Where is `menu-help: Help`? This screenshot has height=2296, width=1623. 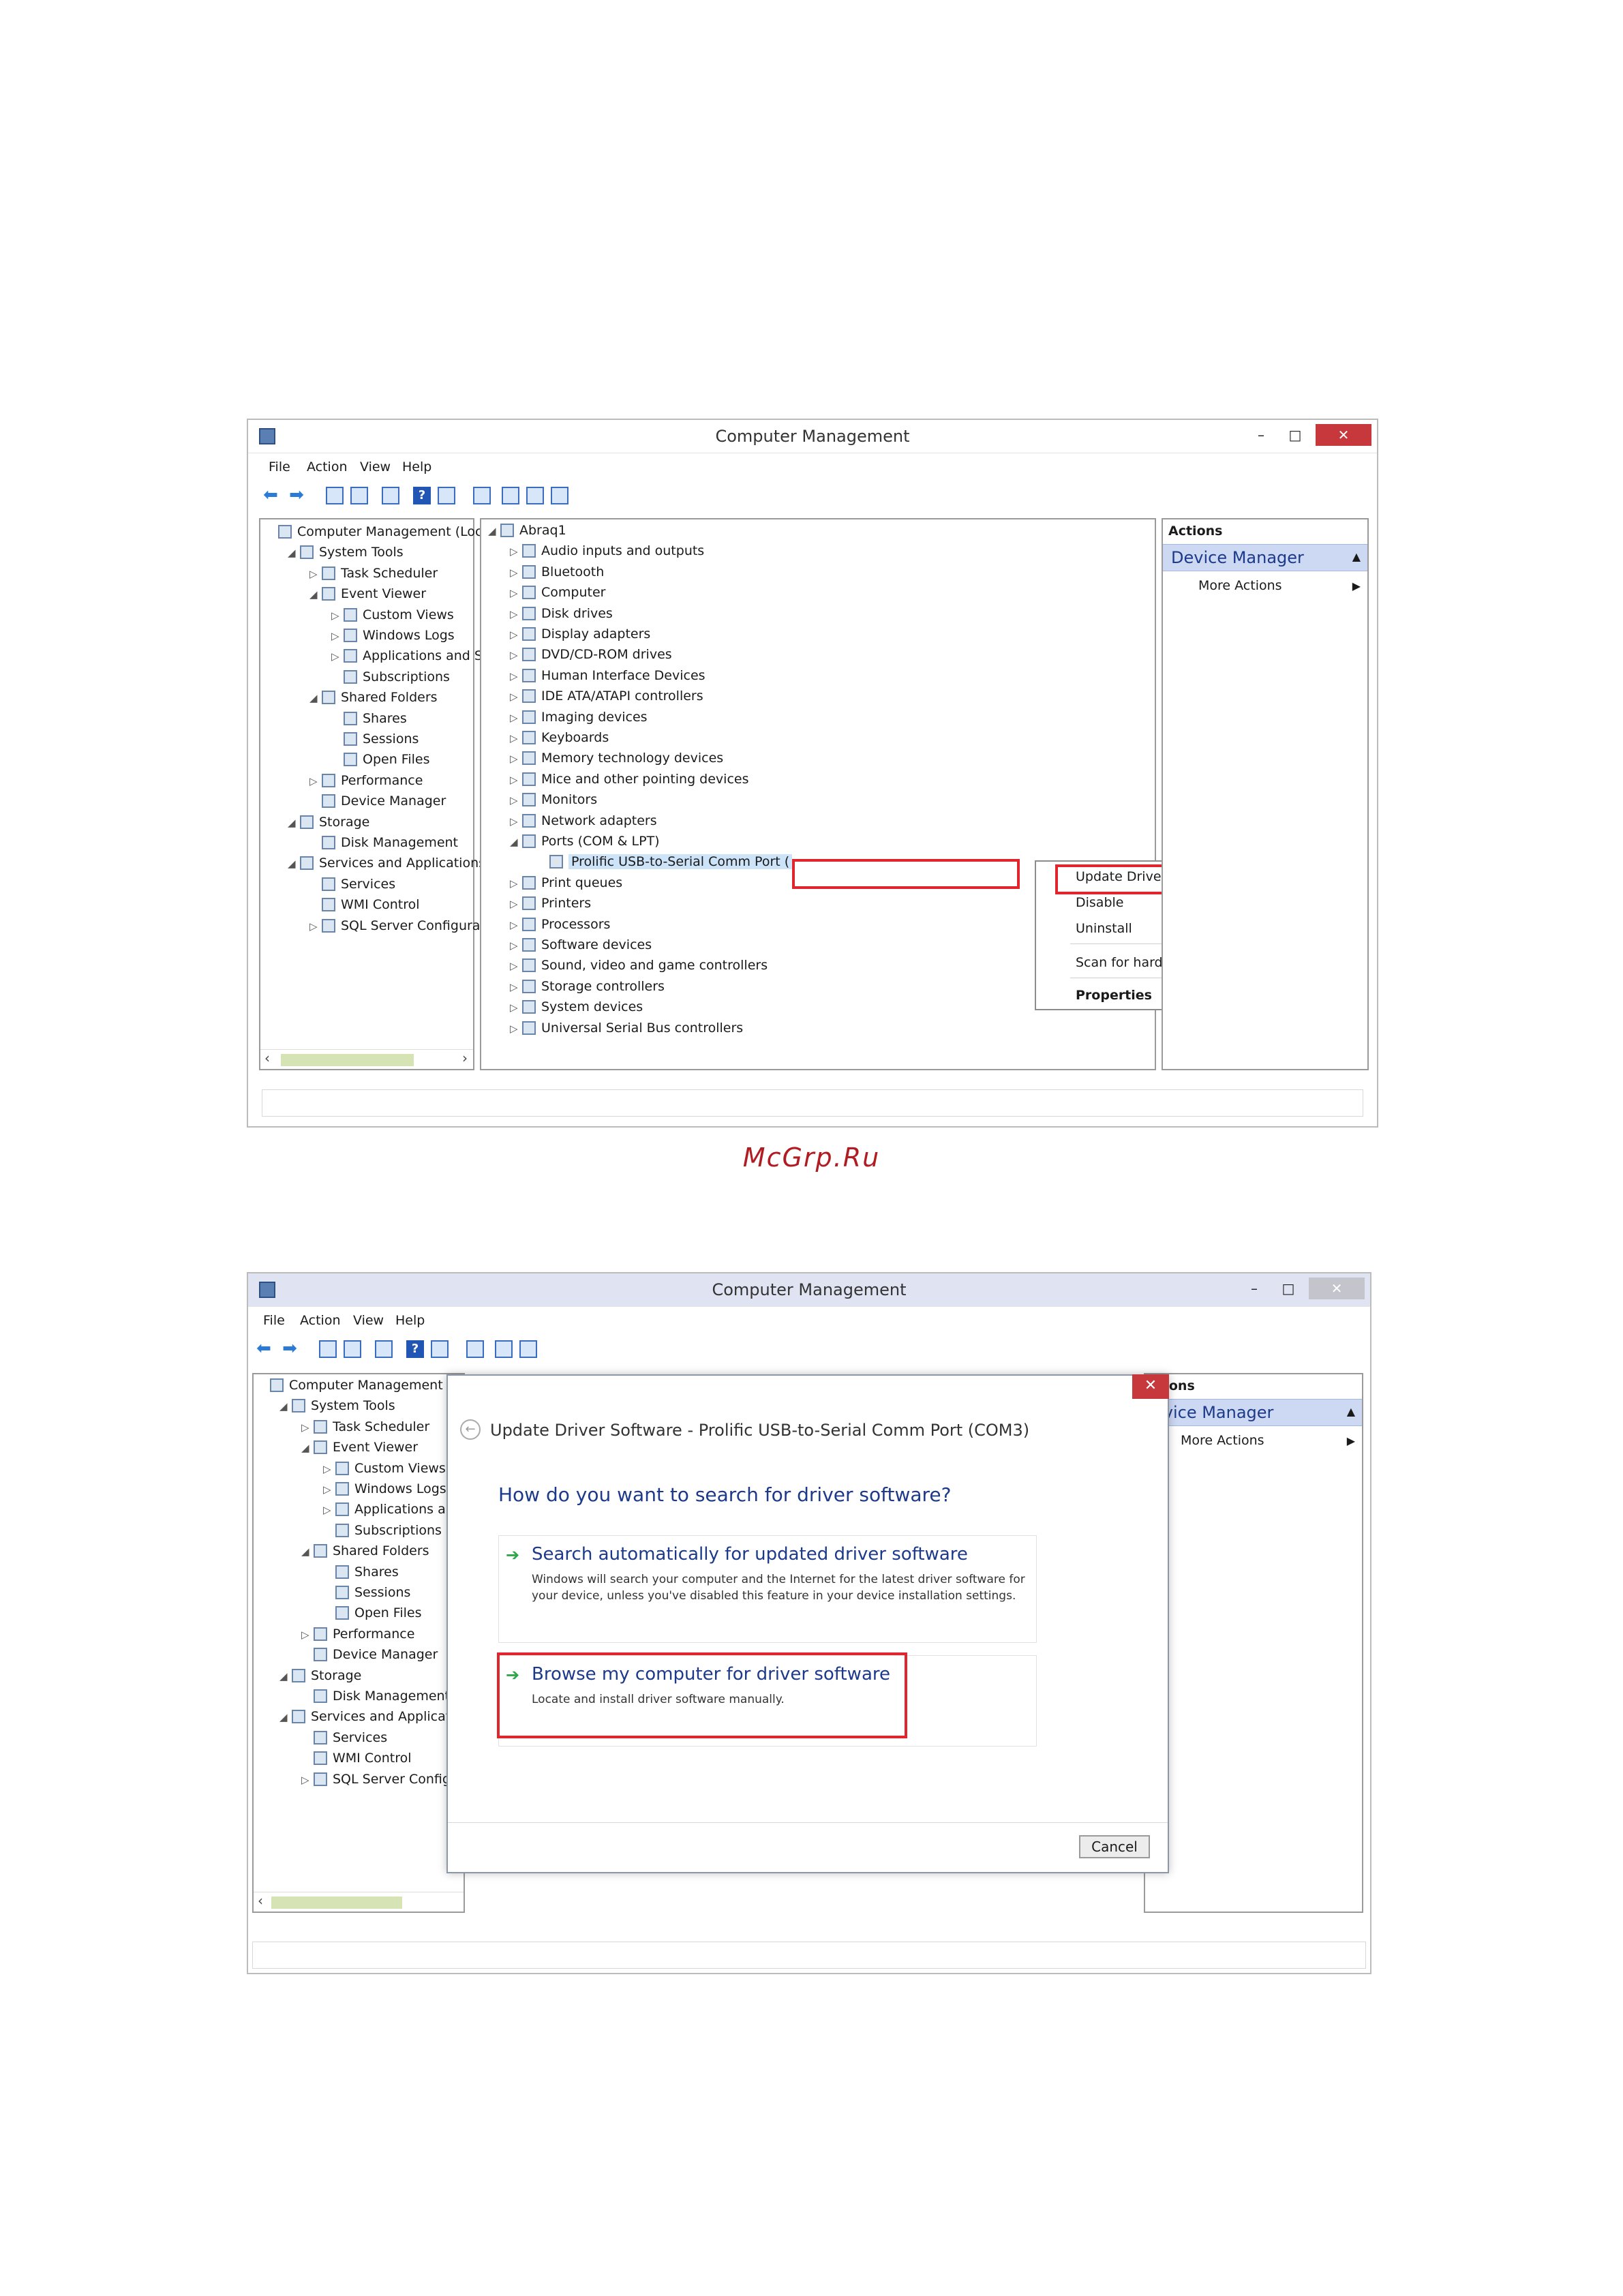
menu-help: Help is located at coordinates (410, 1320).